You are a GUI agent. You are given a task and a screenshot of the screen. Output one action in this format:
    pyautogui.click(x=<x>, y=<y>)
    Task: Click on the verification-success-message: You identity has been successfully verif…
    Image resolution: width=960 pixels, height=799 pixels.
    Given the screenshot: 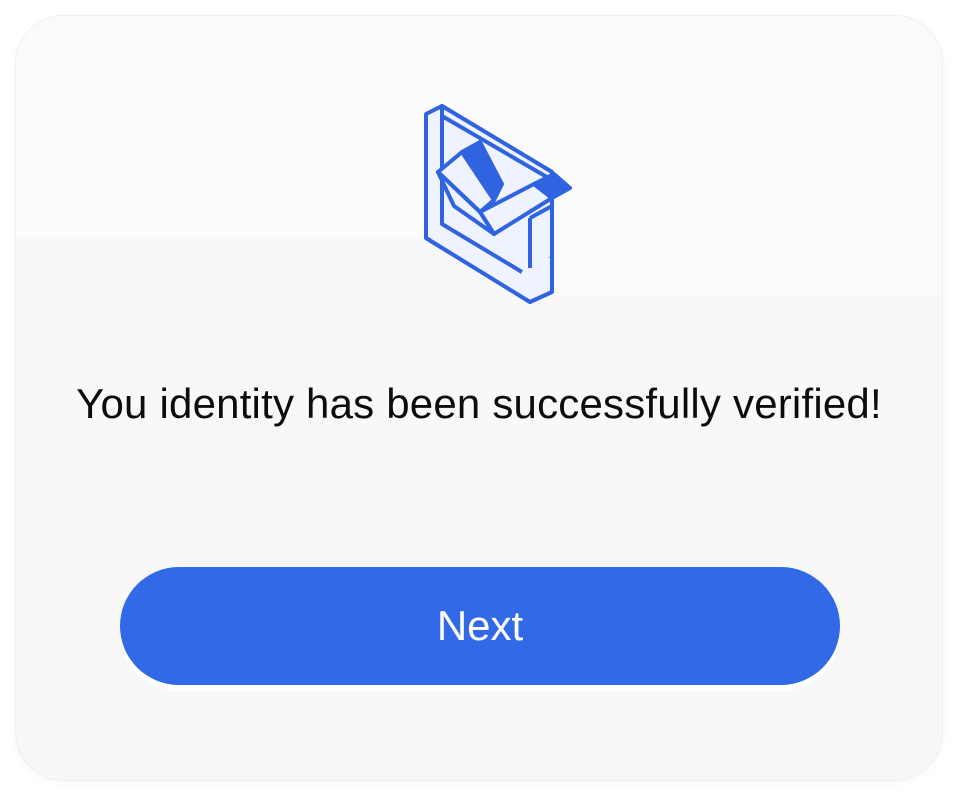 What is the action you would take?
    pyautogui.click(x=479, y=403)
    